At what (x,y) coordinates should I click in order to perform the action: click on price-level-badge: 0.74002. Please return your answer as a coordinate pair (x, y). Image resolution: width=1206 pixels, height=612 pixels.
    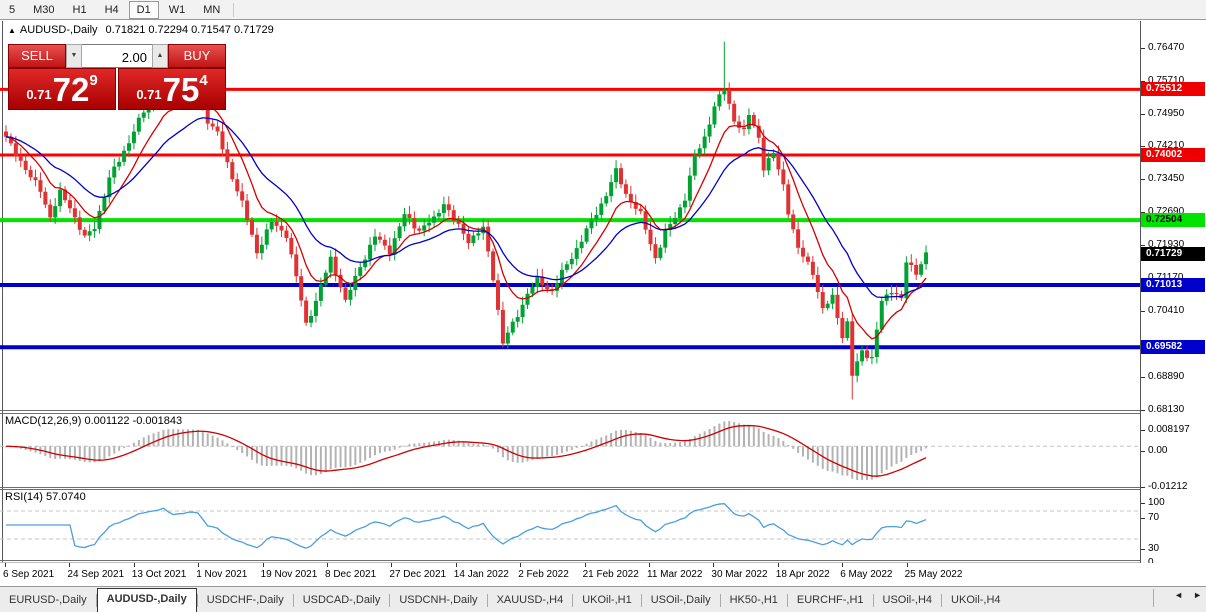
    Looking at the image, I should click on (1173, 155).